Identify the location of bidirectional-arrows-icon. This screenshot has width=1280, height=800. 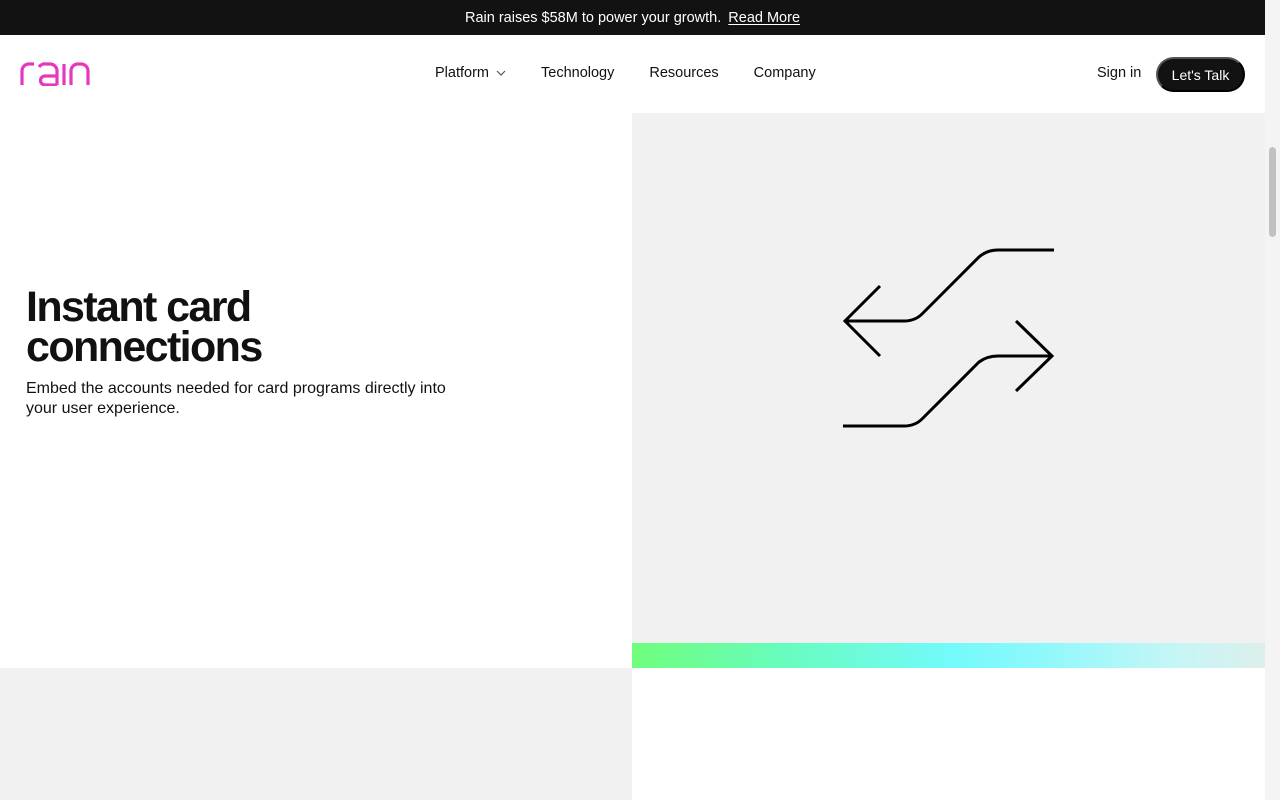
(948, 338).